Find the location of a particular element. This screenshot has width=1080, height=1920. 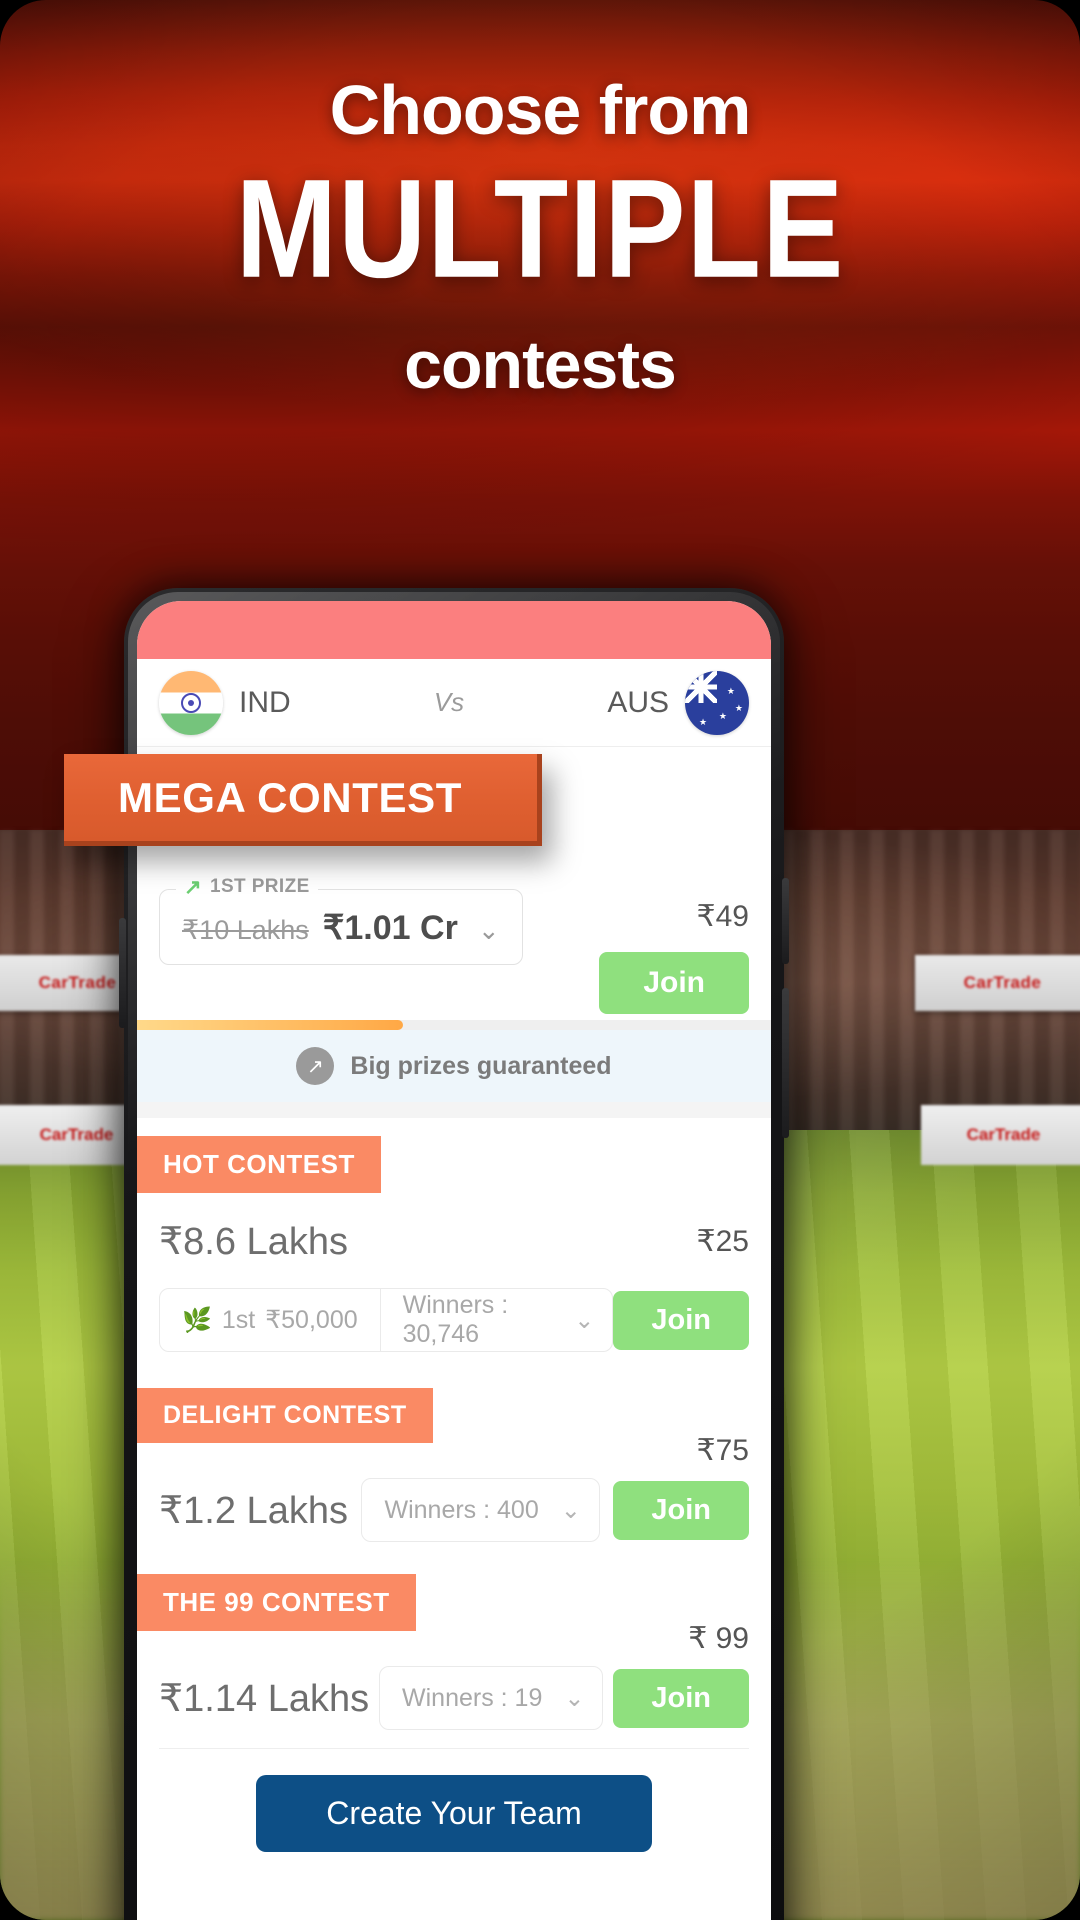

india-flag-icon is located at coordinates (191, 702).